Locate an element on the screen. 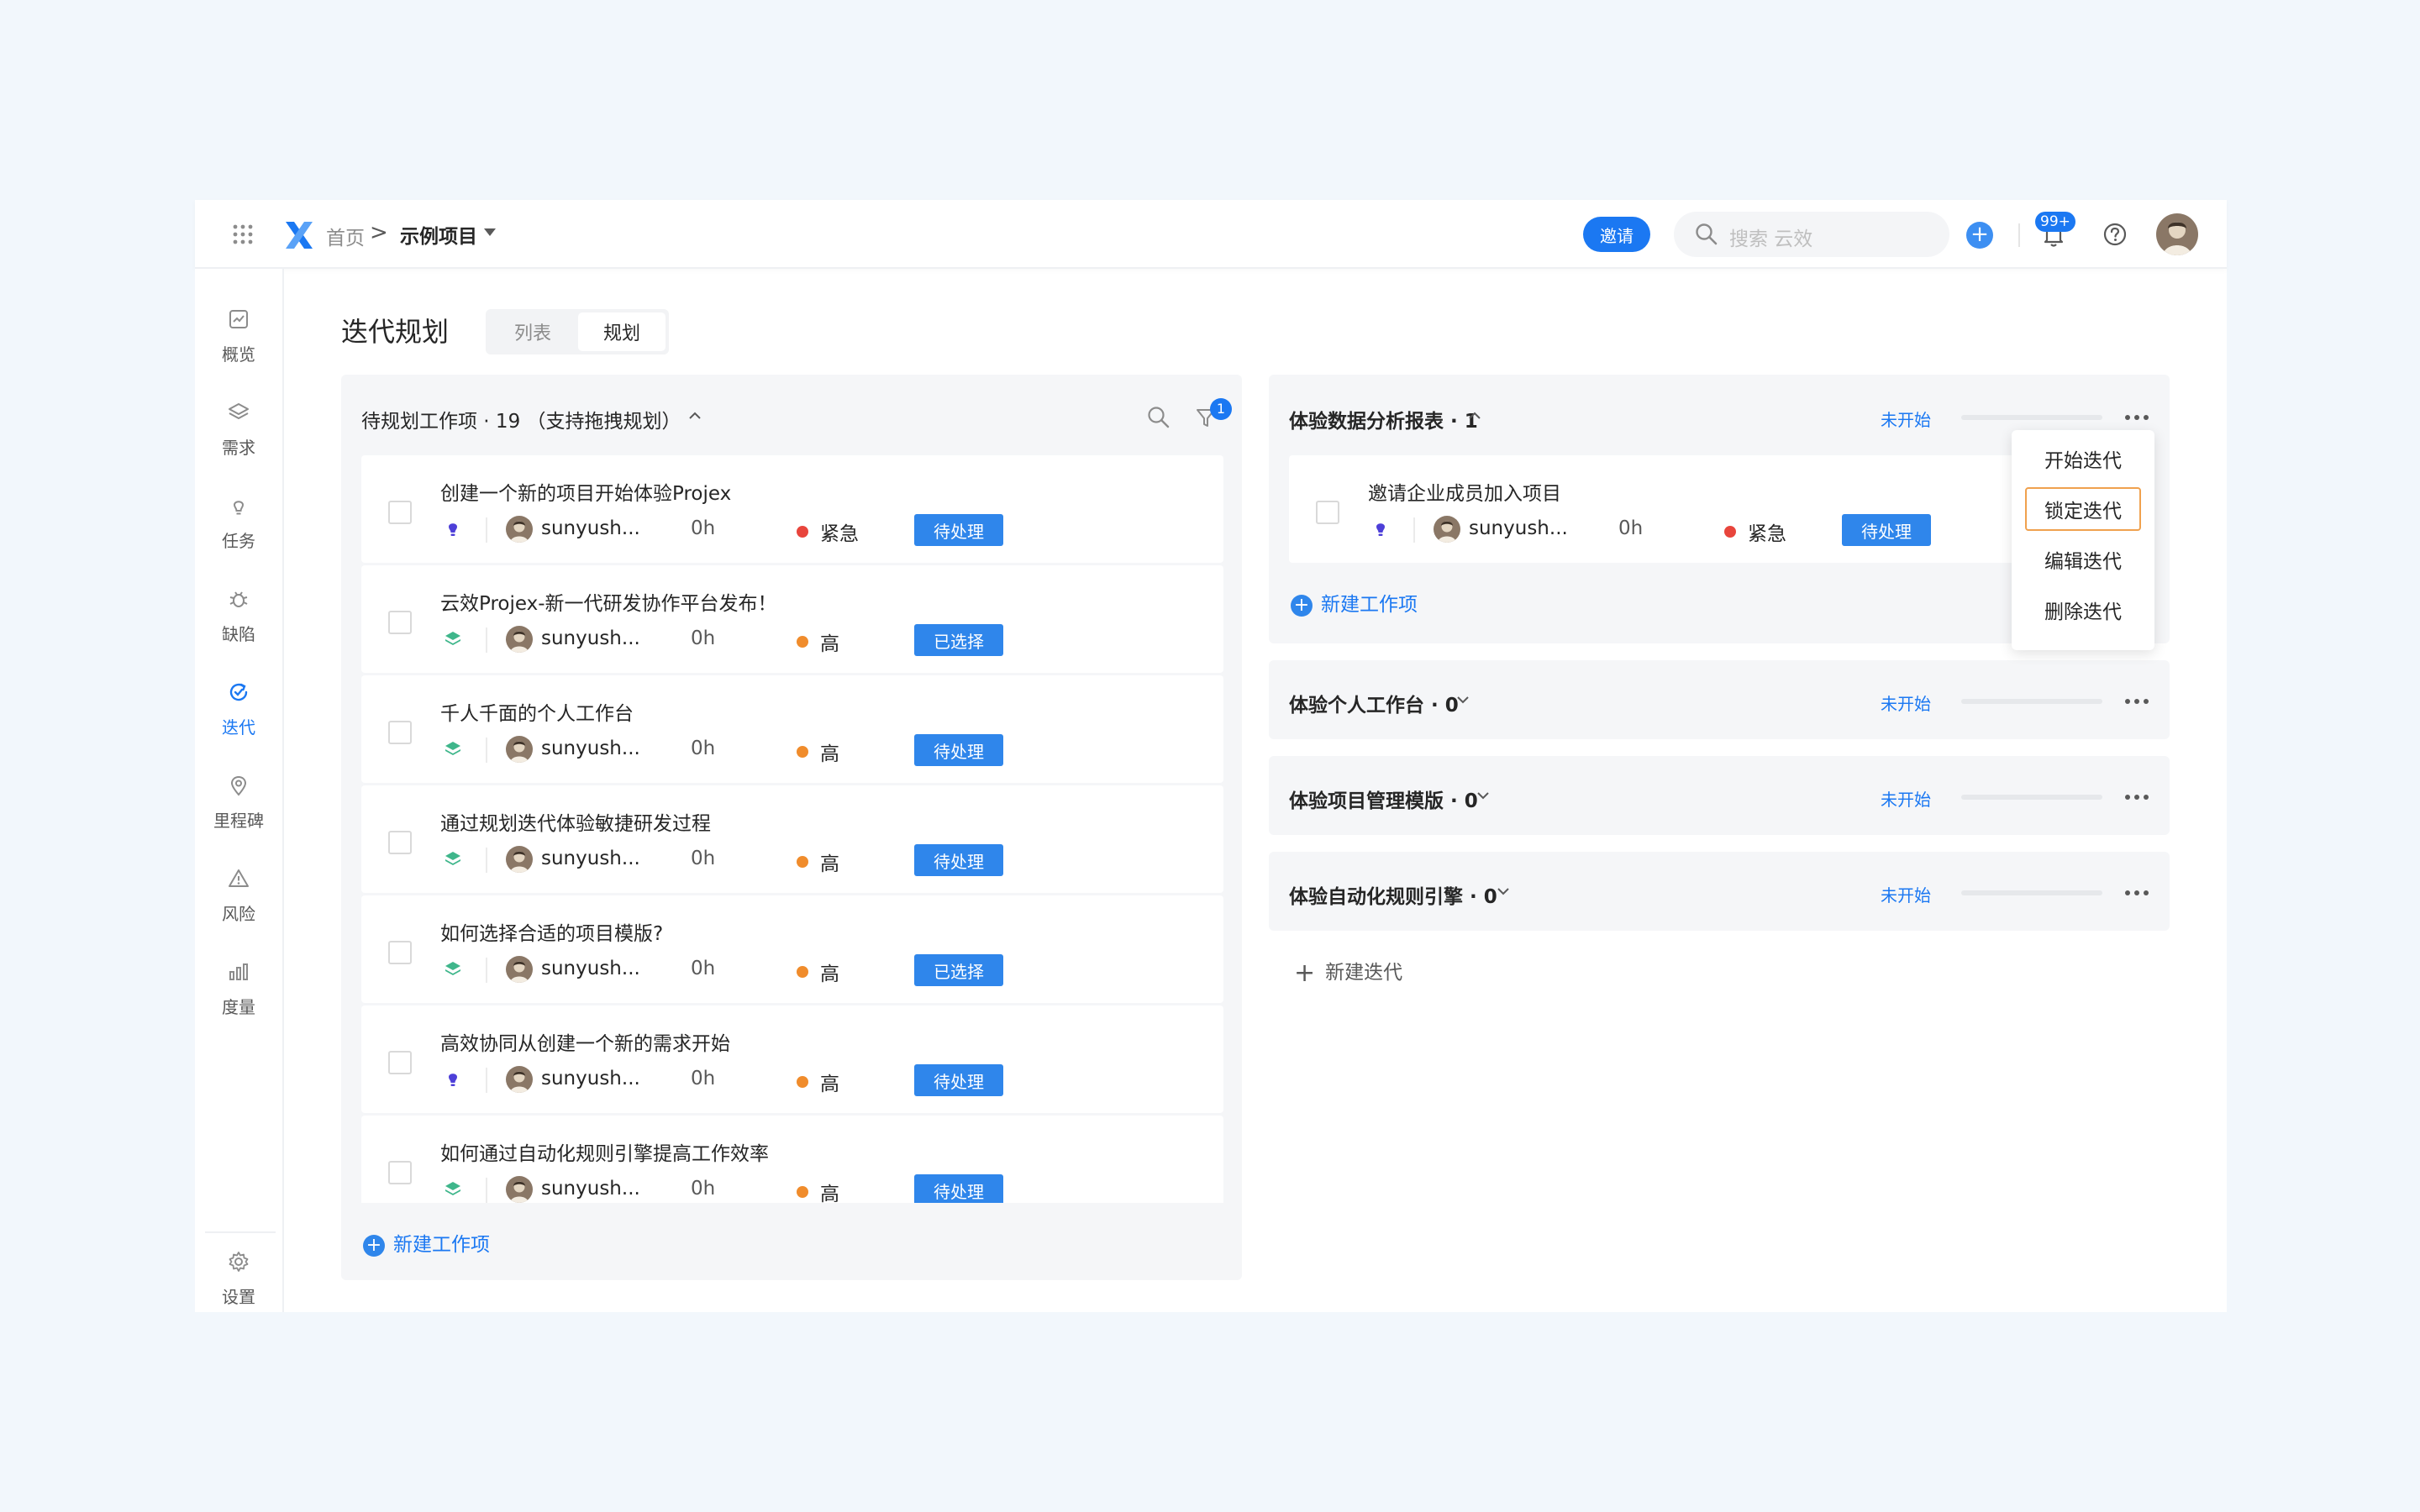 This screenshot has width=2420, height=1512. work-item-title: 邀请企业成员加入项目 is located at coordinates (1465, 491).